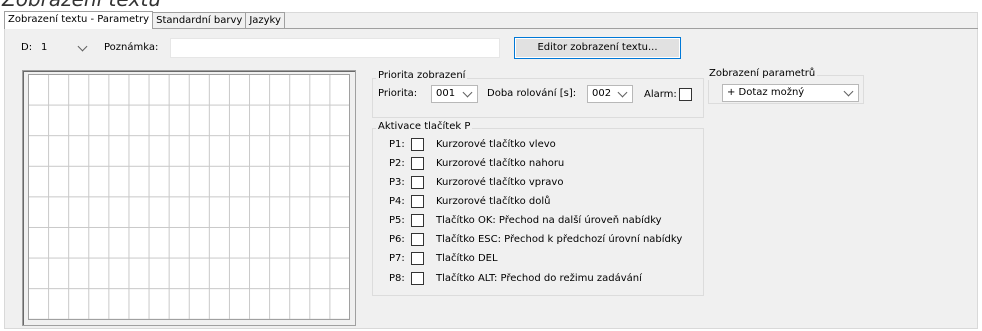 The width and height of the screenshot is (982, 331). What do you see at coordinates (500, 182) in the screenshot?
I see `p3-description: Kurzorové tlačítko vpravo` at bounding box center [500, 182].